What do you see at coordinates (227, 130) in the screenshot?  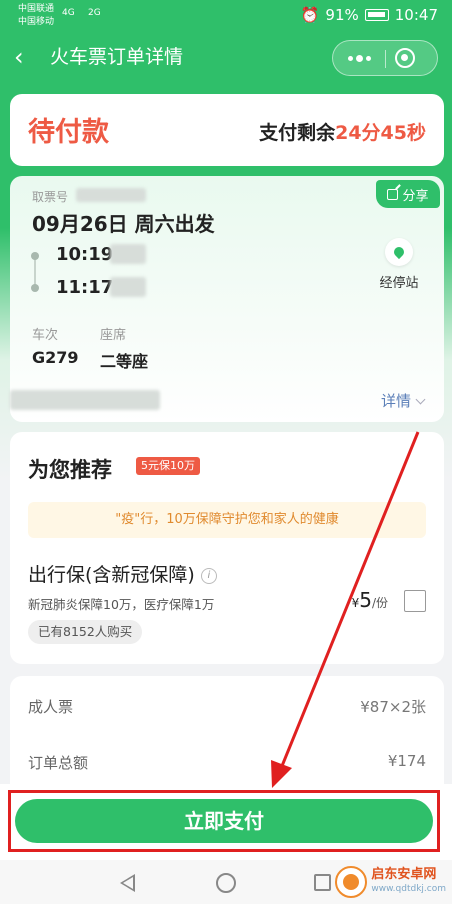 I see `payment-status-card: 待付款 支付剩余24分45秒` at bounding box center [227, 130].